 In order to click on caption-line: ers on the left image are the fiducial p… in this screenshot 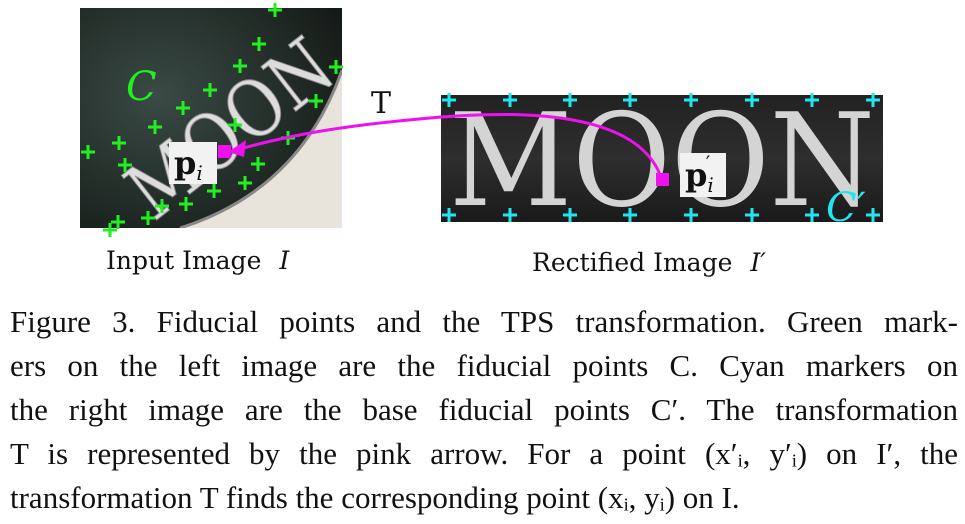, I will do `click(484, 365)`.